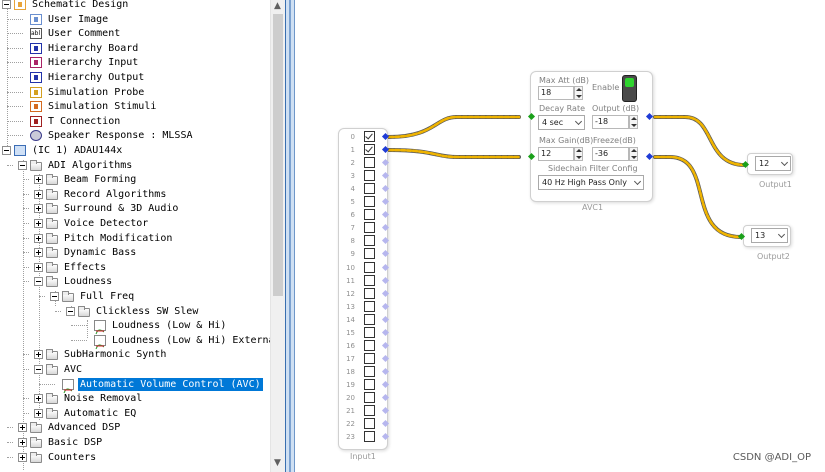 This screenshot has height=472, width=825. Describe the element at coordinates (135, 457) in the screenshot. I see `tree-item: Counters` at that location.